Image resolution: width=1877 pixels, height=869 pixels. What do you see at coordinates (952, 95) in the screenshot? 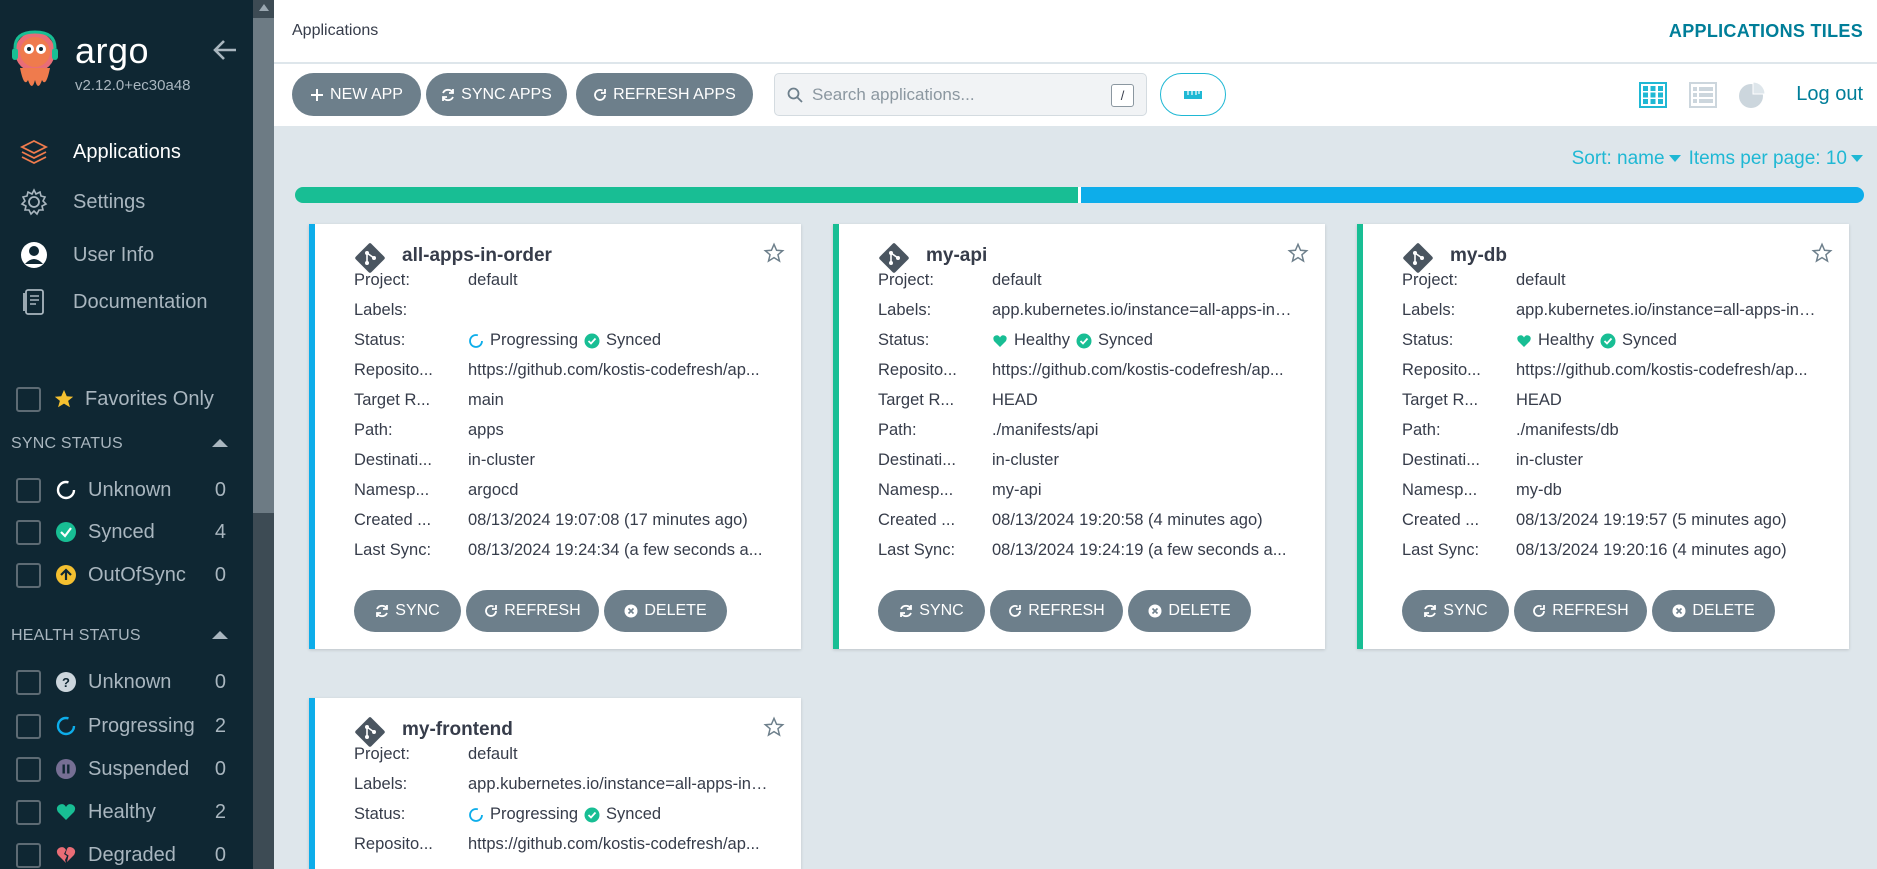
I see `search-input` at bounding box center [952, 95].